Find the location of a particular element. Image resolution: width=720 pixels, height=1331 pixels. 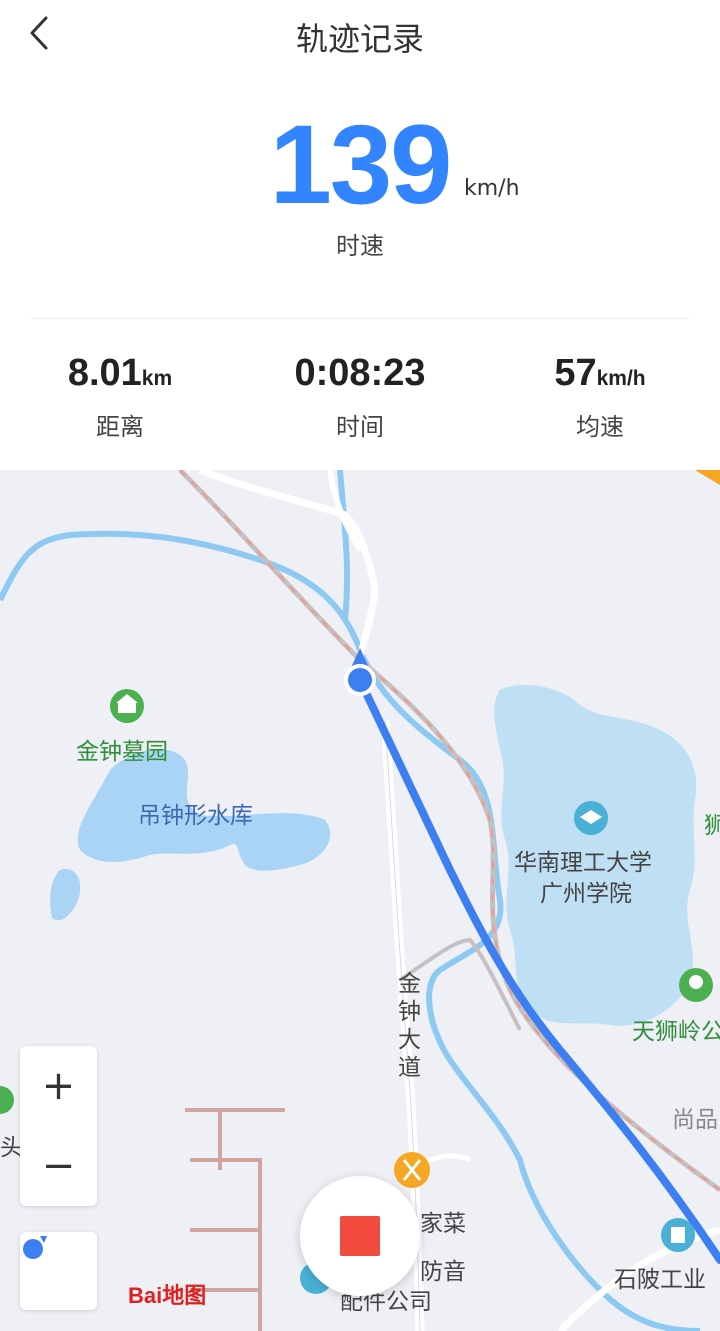

avg-speed-value: 57 is located at coordinates (575, 373).